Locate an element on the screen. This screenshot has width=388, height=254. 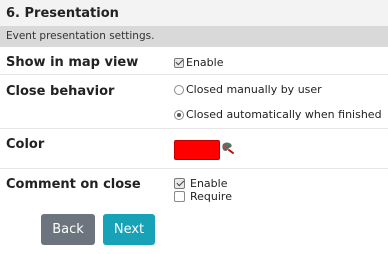
close-automatically-radio is located at coordinates (179, 114).